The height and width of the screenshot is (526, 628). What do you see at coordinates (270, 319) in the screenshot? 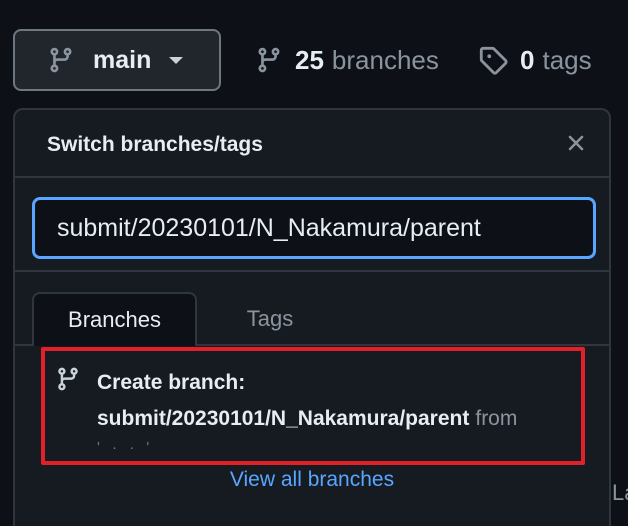
I see `tab-tags: Tags` at bounding box center [270, 319].